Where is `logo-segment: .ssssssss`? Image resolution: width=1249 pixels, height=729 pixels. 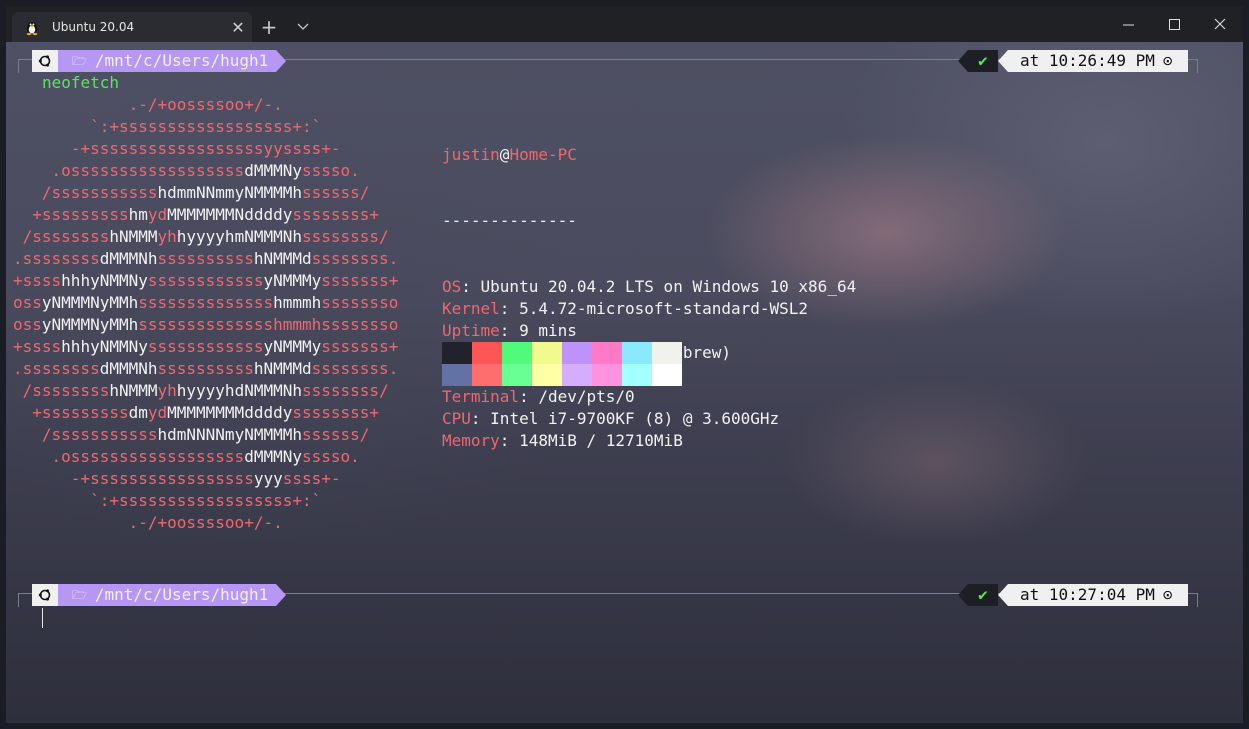
logo-segment: .ssssssss is located at coordinates (56, 368).